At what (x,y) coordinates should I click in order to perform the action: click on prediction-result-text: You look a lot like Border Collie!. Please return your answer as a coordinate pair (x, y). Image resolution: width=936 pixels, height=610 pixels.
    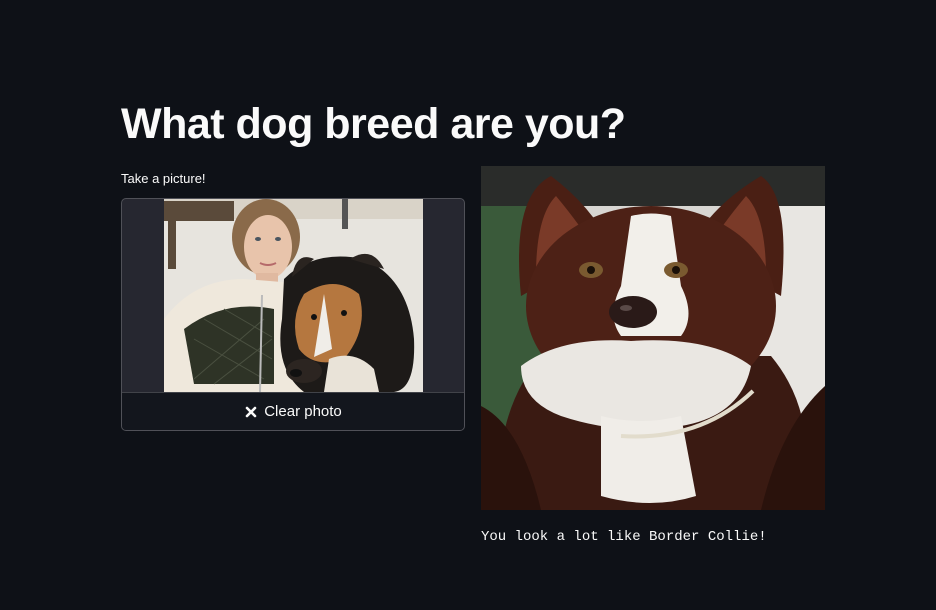
    Looking at the image, I should click on (624, 537).